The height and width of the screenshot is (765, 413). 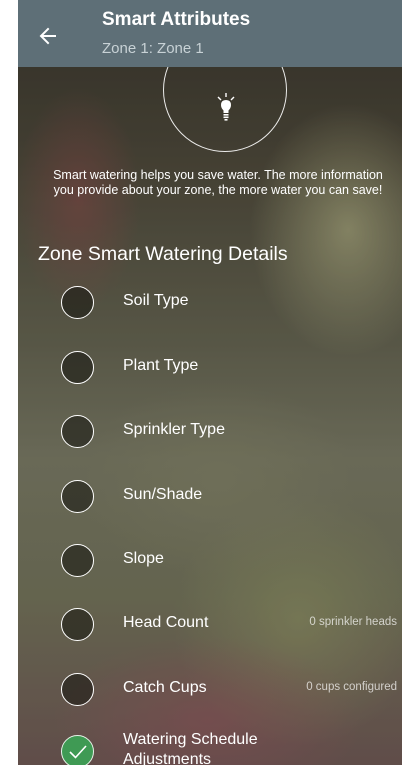 What do you see at coordinates (165, 687) in the screenshot?
I see `detail-item-label: Catch Cups` at bounding box center [165, 687].